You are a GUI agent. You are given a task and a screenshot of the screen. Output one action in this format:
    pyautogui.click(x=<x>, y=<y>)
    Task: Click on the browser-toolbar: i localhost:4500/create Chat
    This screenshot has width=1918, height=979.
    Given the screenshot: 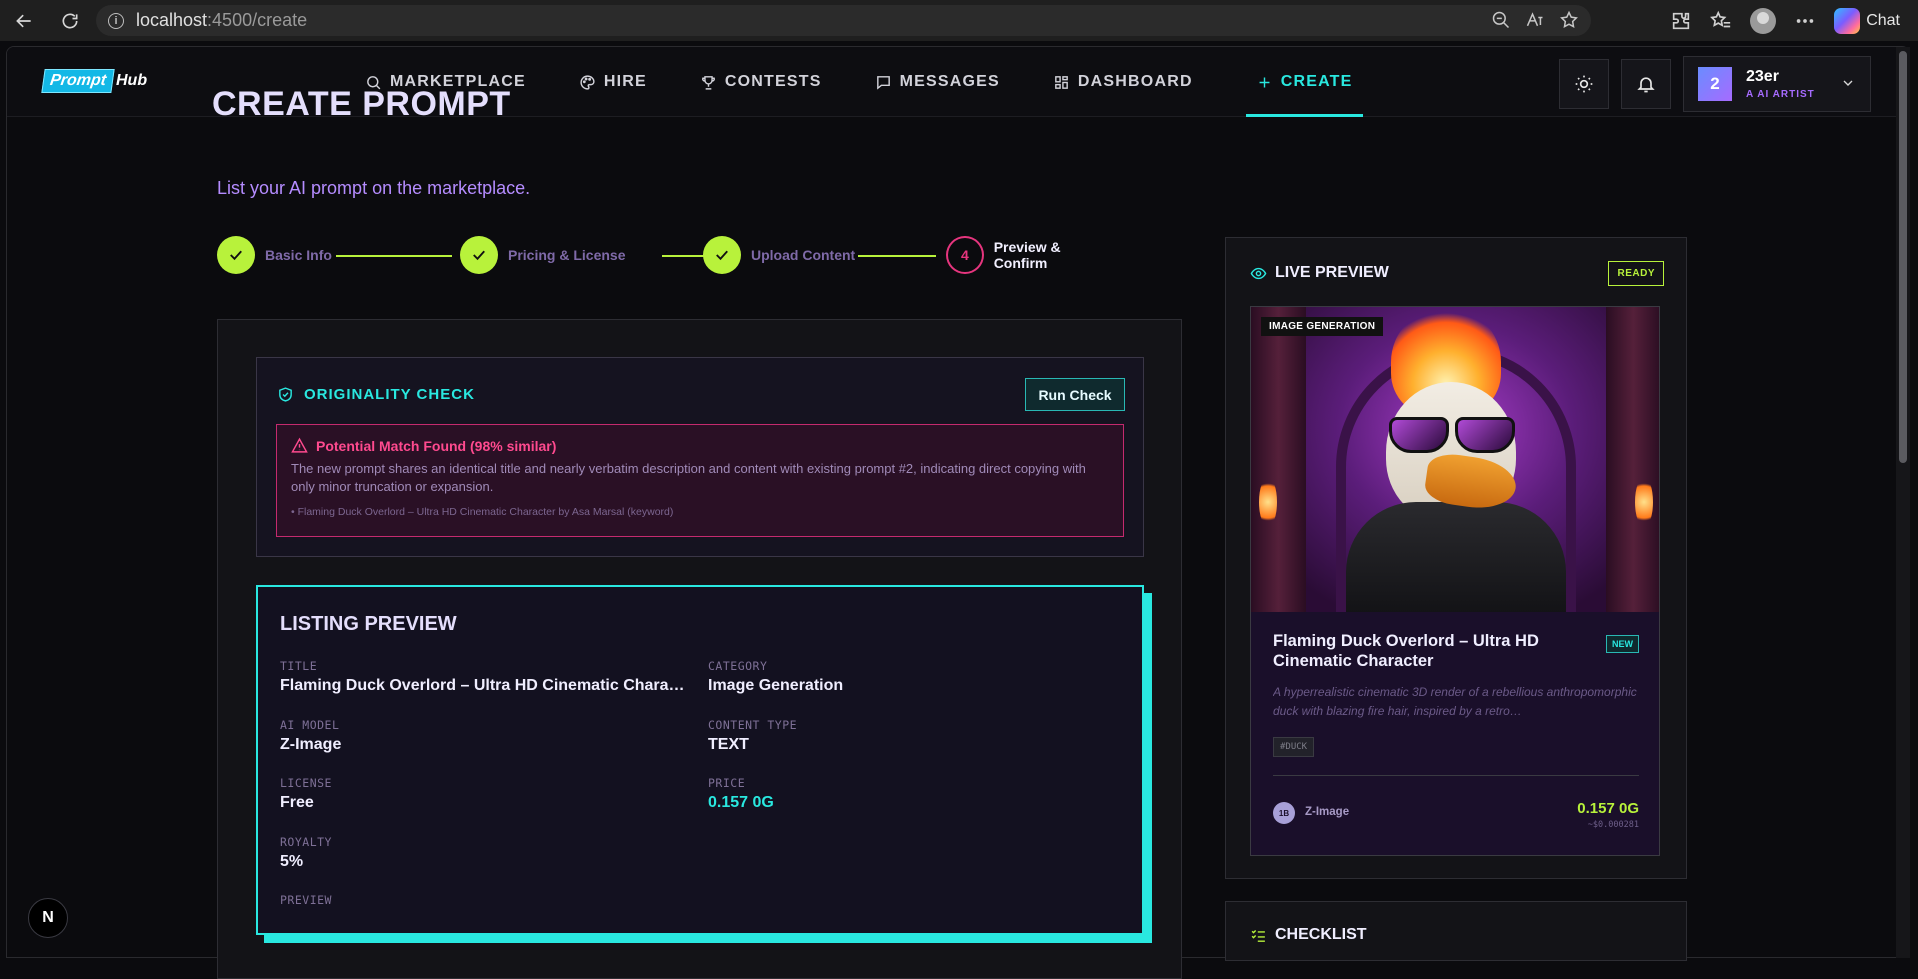 What is the action you would take?
    pyautogui.click(x=959, y=20)
    